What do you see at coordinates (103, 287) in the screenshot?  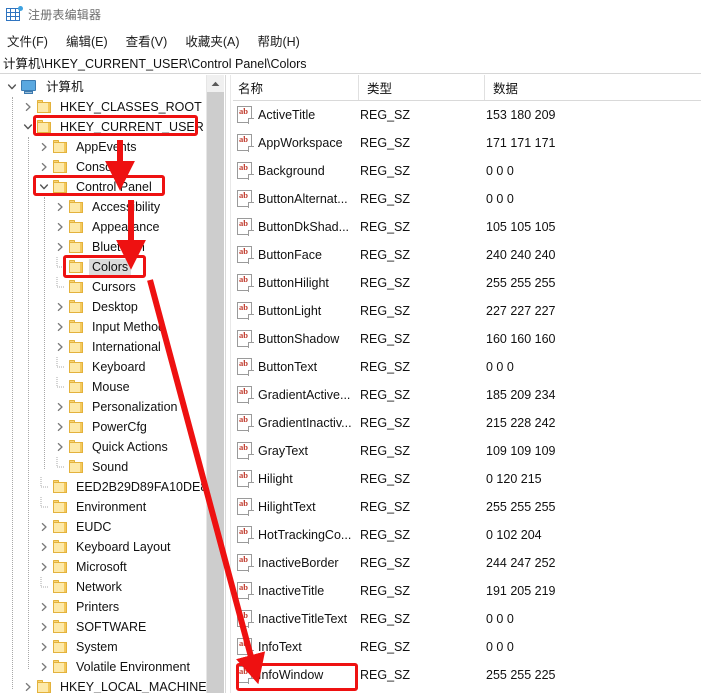 I see `tree-item-cursors: Cursors` at bounding box center [103, 287].